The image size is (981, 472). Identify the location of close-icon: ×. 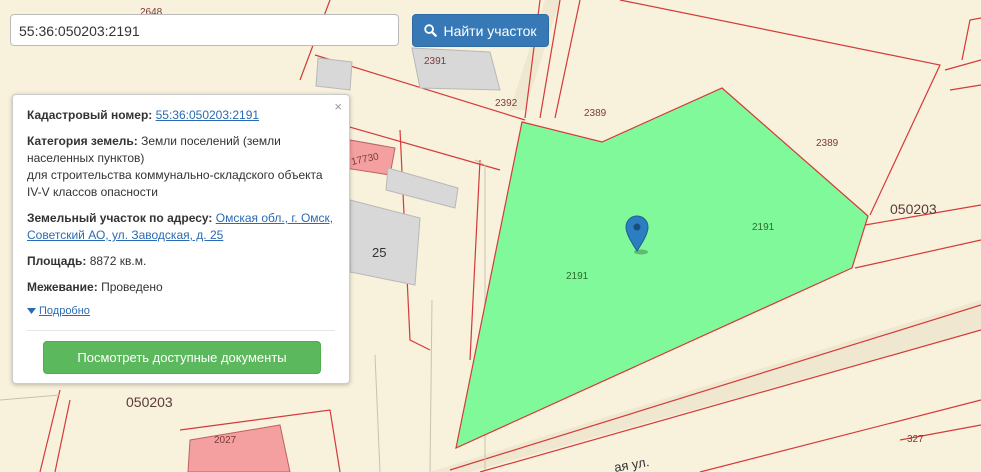
(338, 106).